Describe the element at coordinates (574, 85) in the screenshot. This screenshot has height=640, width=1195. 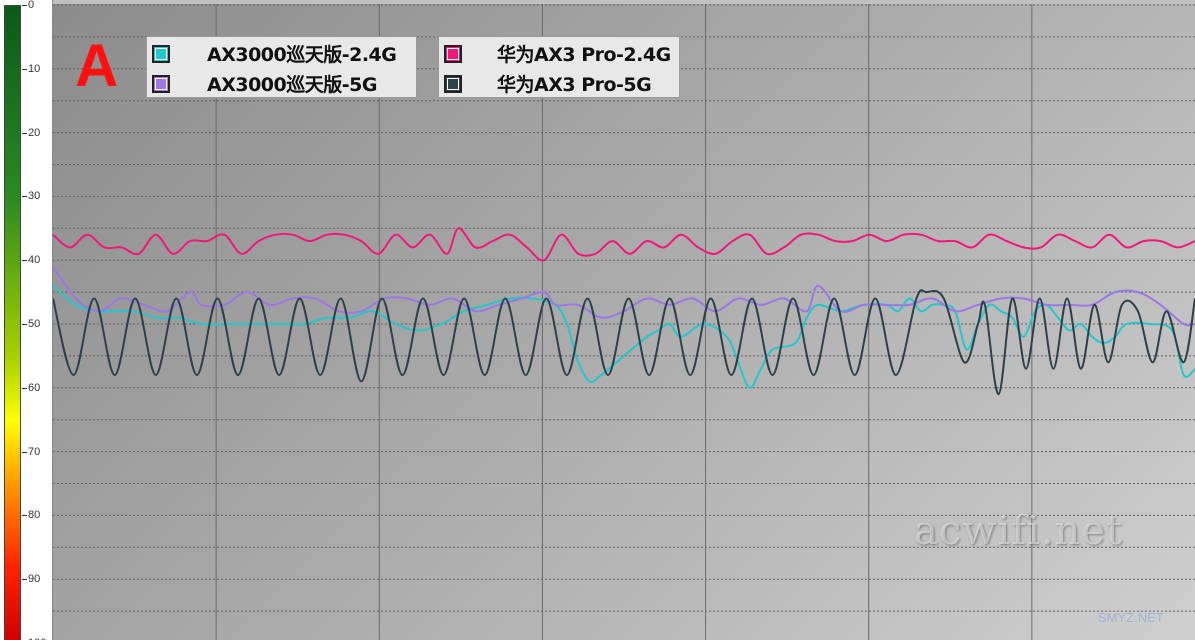
I see `legend-label: 华为AX3 Pro-5G` at that location.